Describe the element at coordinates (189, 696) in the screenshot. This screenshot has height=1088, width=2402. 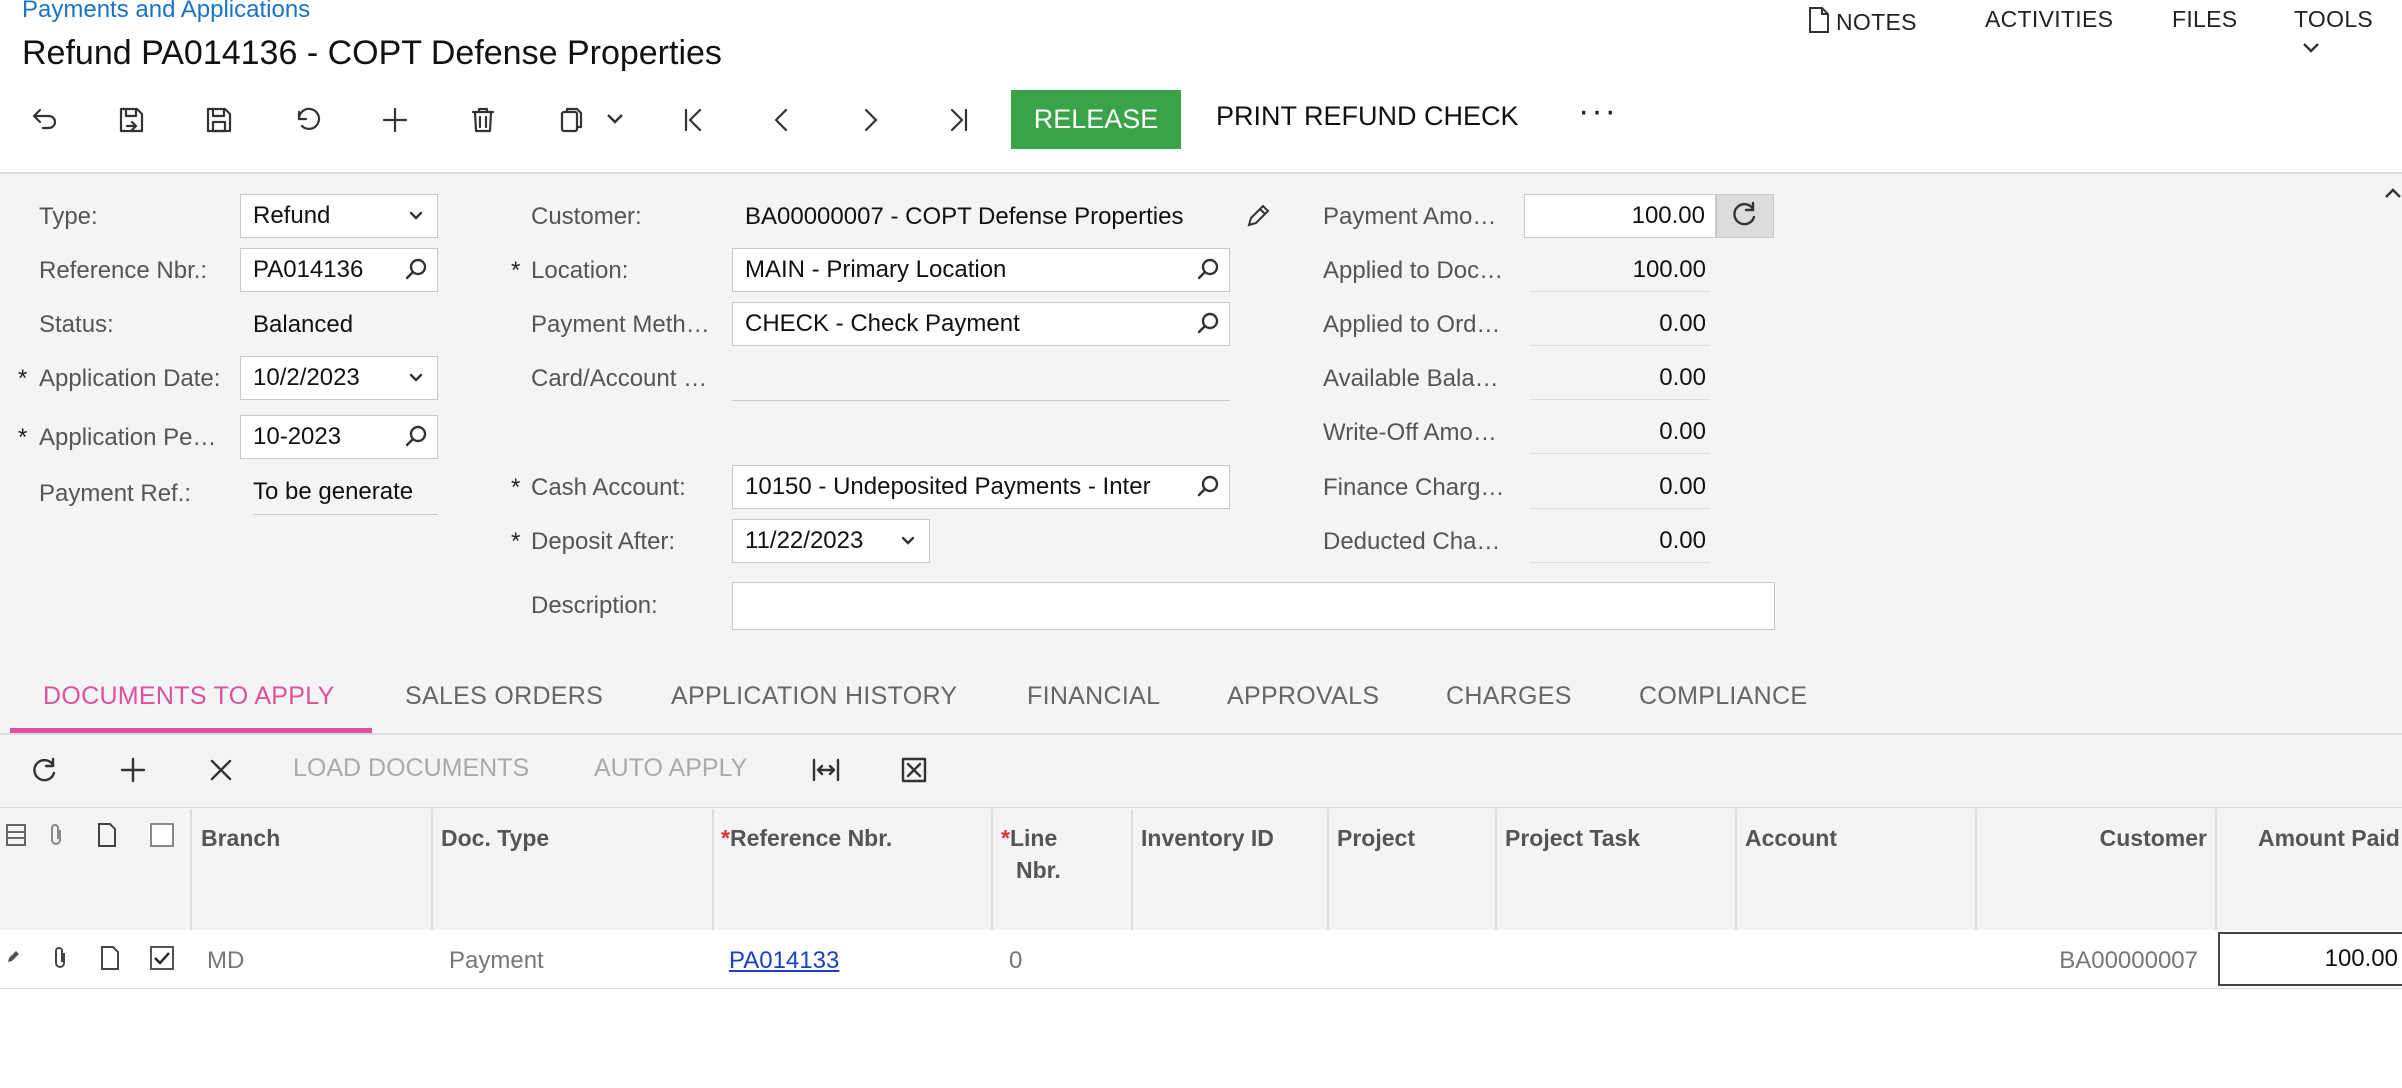
I see `tab-documents-to-apply: DOCUMENTS TO APPLY` at that location.